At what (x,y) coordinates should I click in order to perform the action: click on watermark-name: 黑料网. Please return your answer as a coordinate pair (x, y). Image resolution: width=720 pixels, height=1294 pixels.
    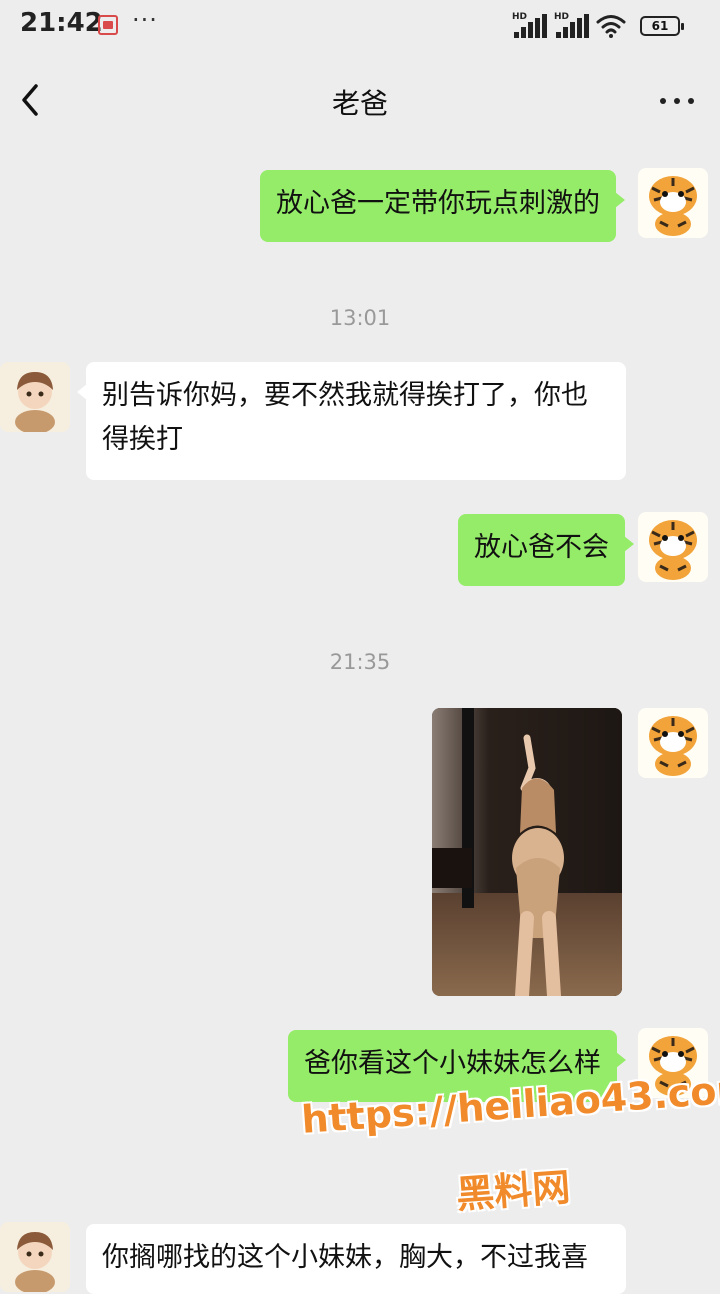
    Looking at the image, I should click on (513, 1191).